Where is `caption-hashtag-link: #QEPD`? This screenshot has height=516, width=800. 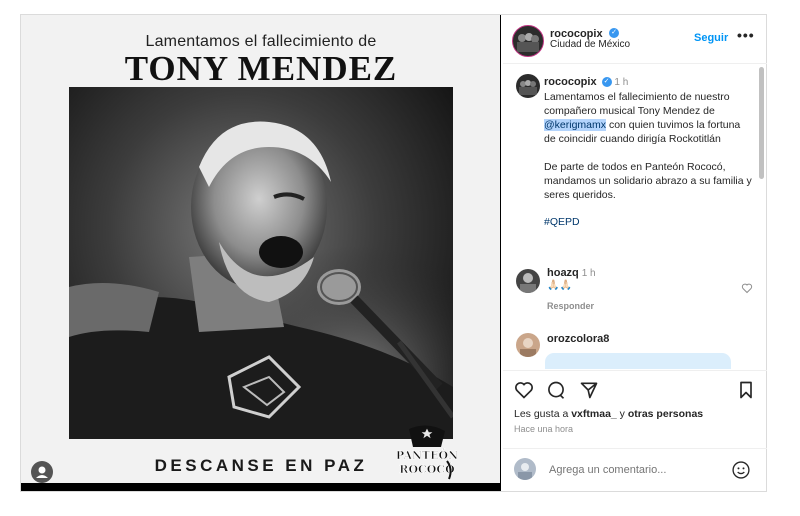
caption-hashtag-link: #QEPD is located at coordinates (648, 222).